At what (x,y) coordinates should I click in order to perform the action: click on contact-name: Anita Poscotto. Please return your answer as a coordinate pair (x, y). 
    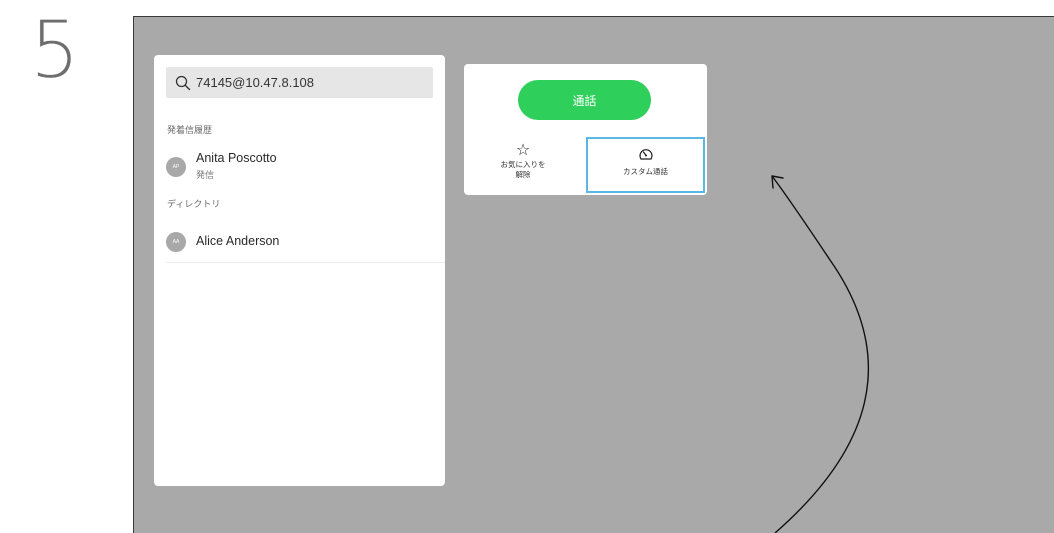
    Looking at the image, I should click on (236, 158).